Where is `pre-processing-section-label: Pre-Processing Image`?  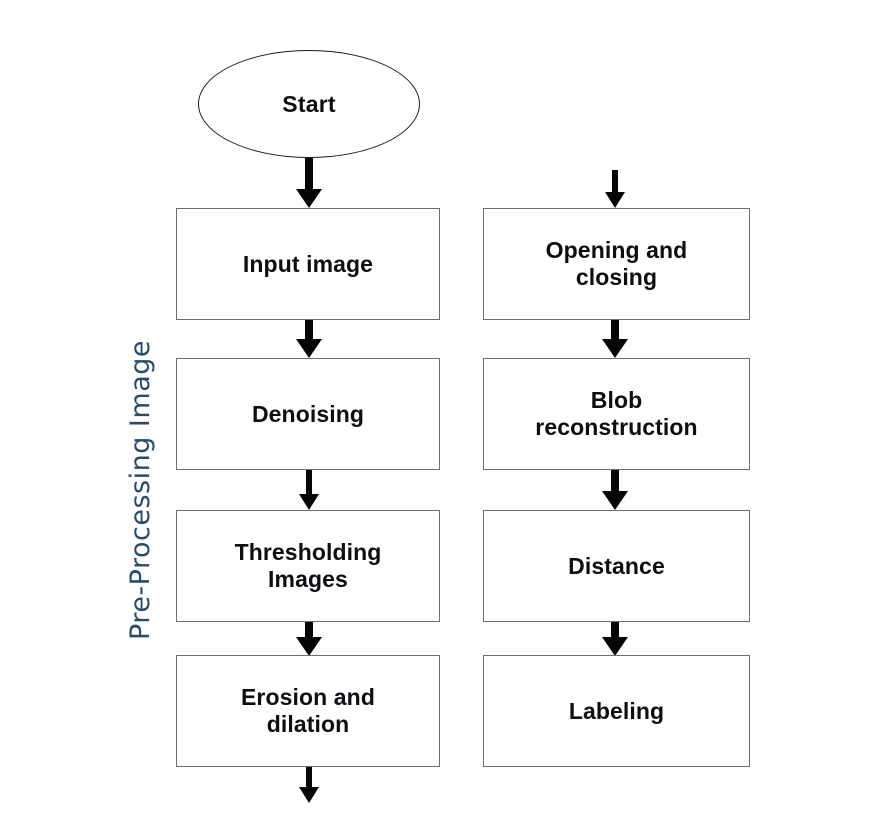
pre-processing-section-label: Pre-Processing Image is located at coordinates (140, 490).